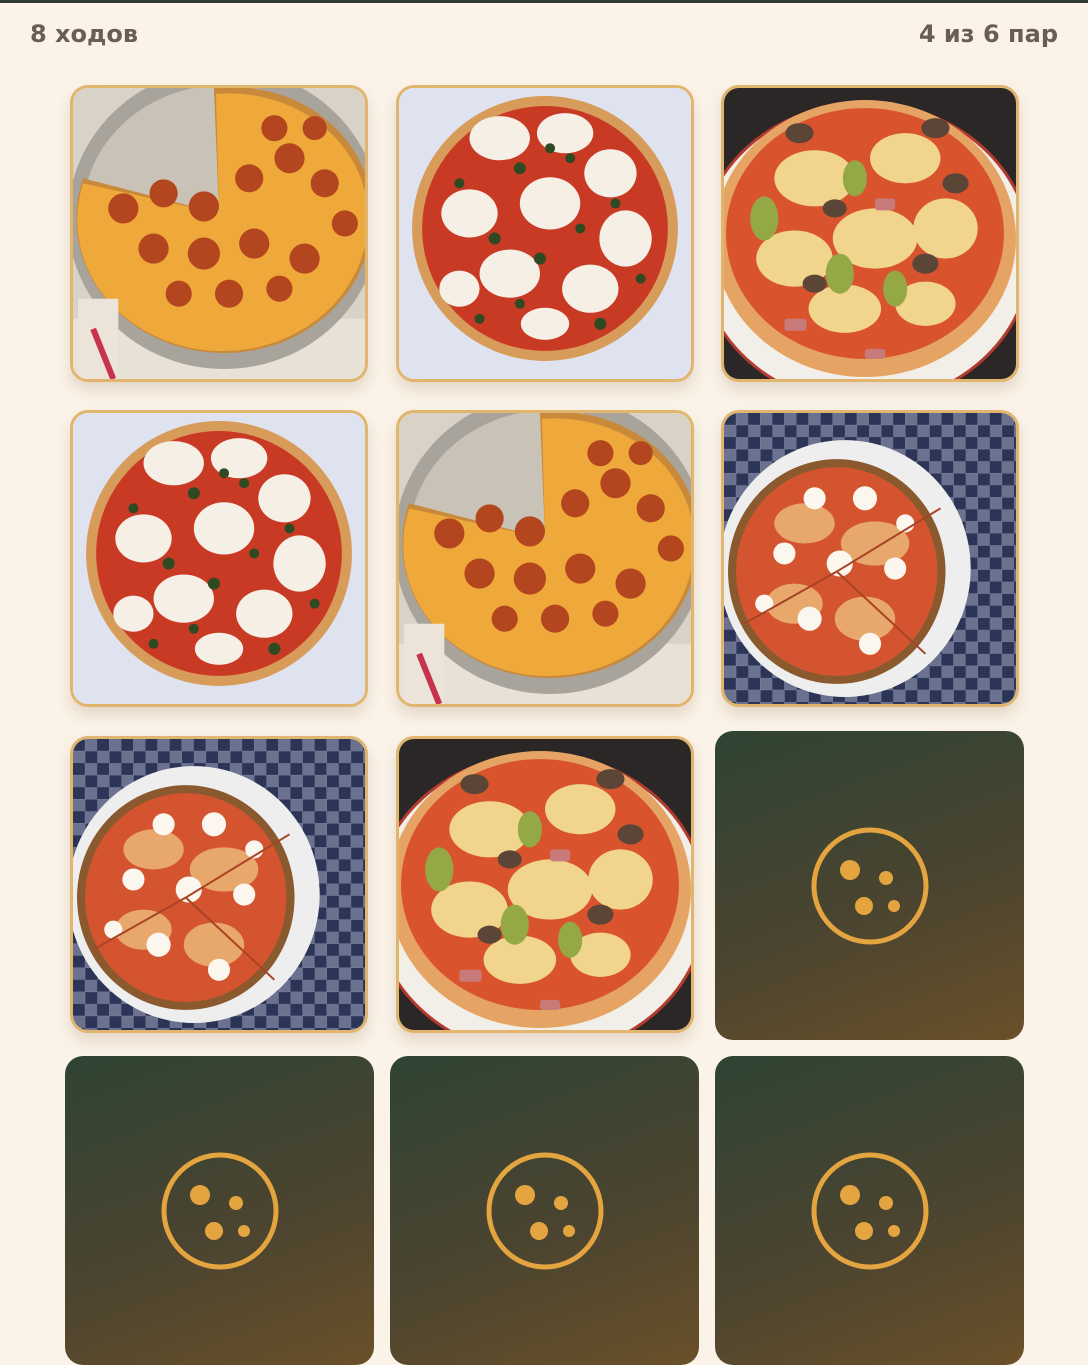  I want to click on pairs-counter: 4 из 6 пар, so click(988, 34).